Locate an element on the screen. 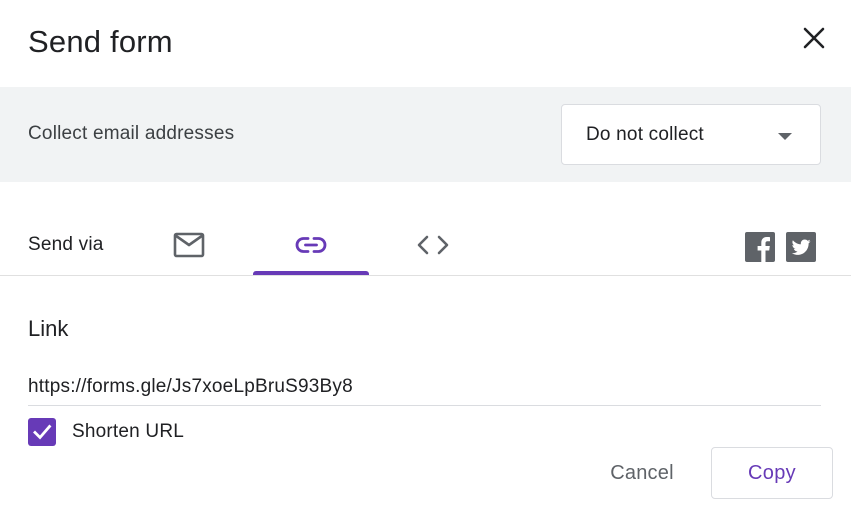  close-button is located at coordinates (814, 38).